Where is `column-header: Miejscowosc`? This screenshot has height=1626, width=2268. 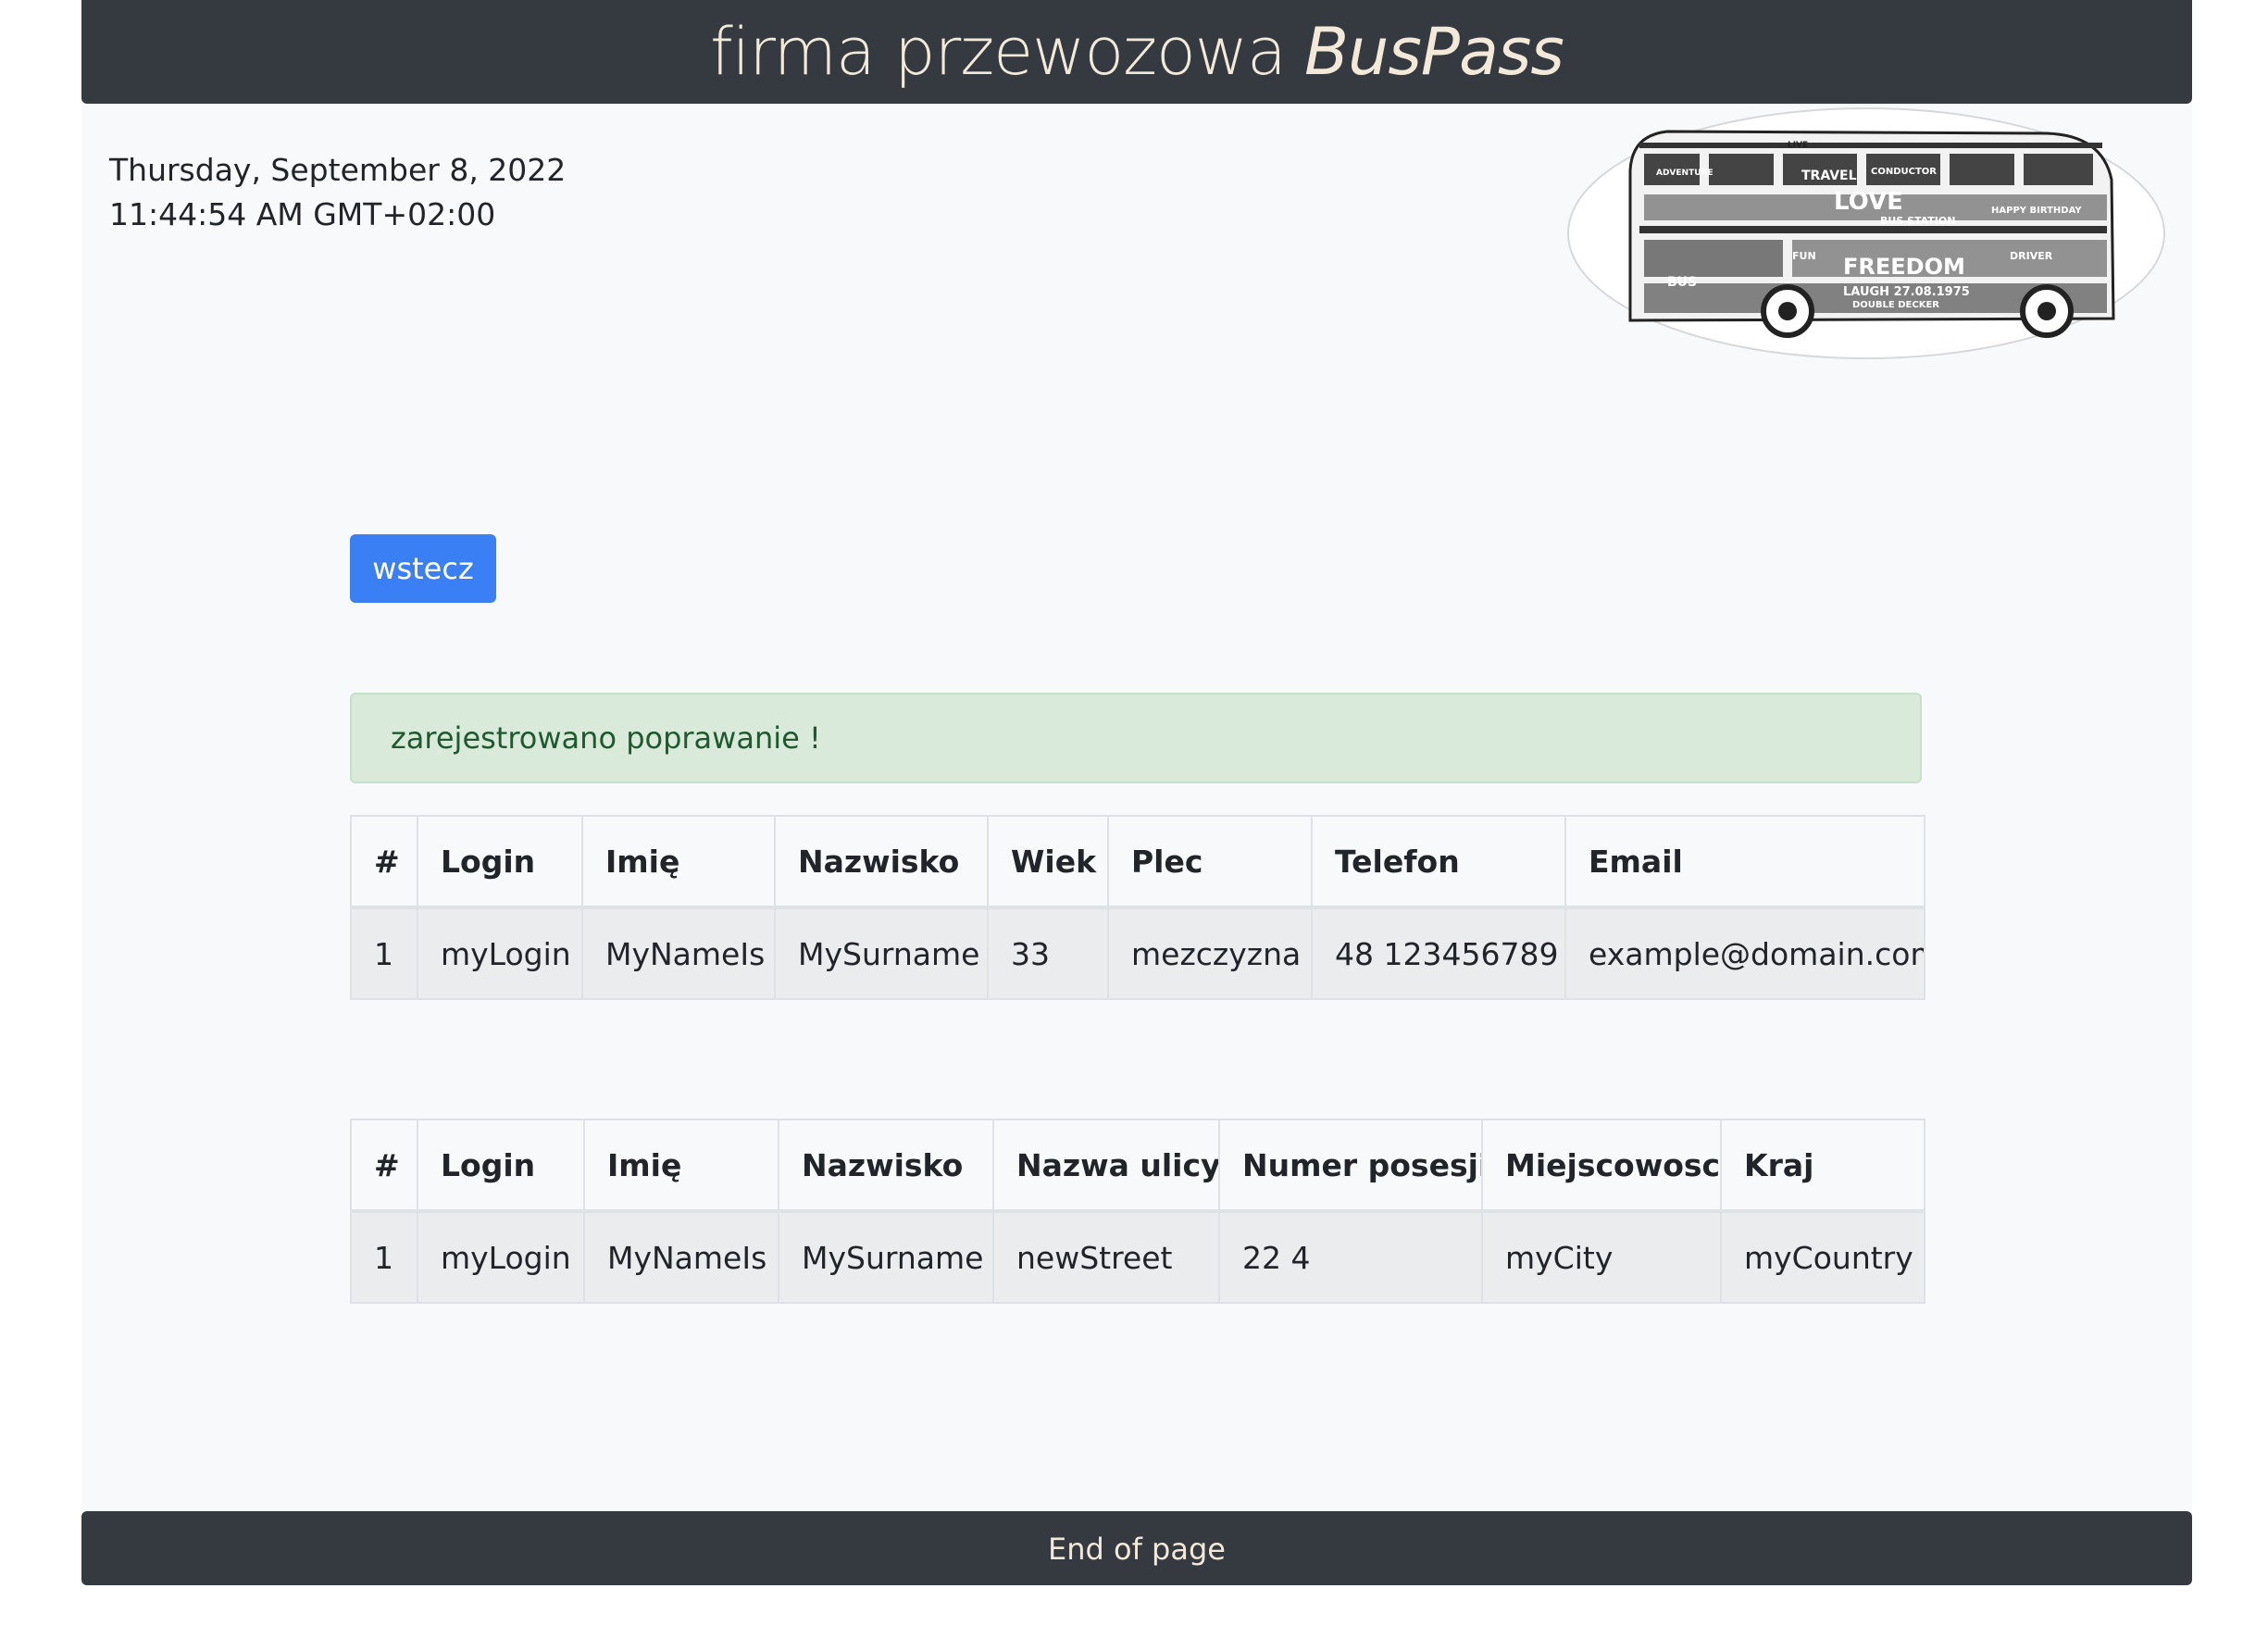 column-header: Miejscowosc is located at coordinates (1601, 1166).